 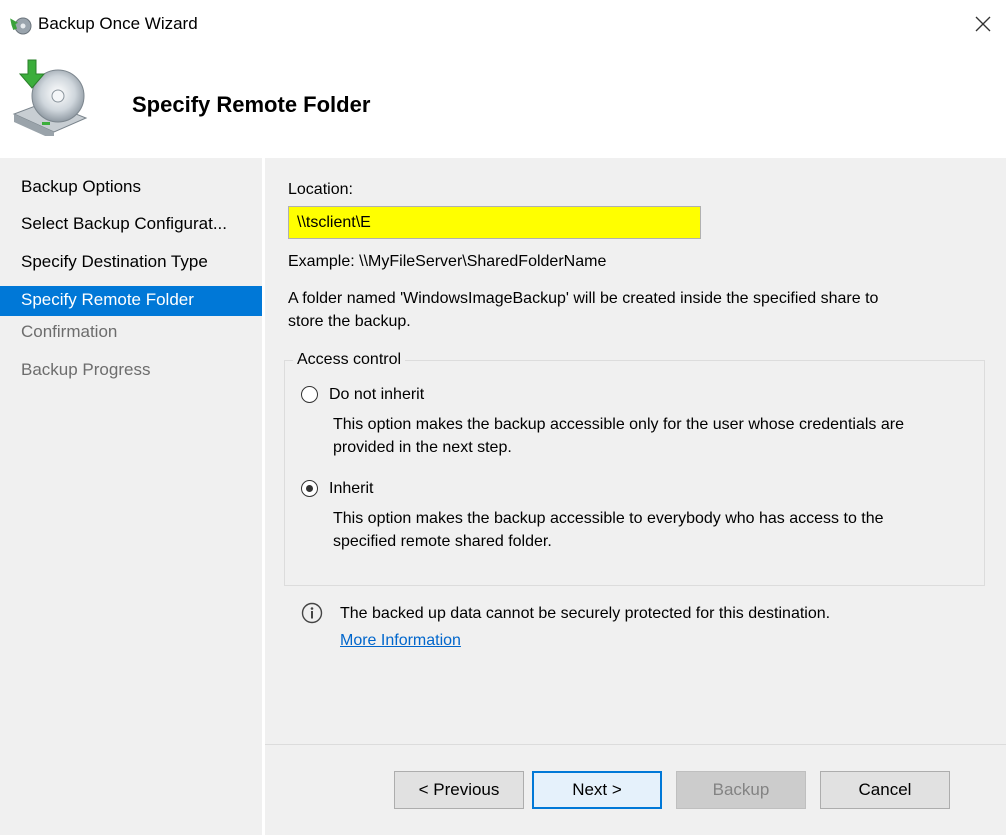 What do you see at coordinates (320, 189) in the screenshot?
I see `location-label: Location:` at bounding box center [320, 189].